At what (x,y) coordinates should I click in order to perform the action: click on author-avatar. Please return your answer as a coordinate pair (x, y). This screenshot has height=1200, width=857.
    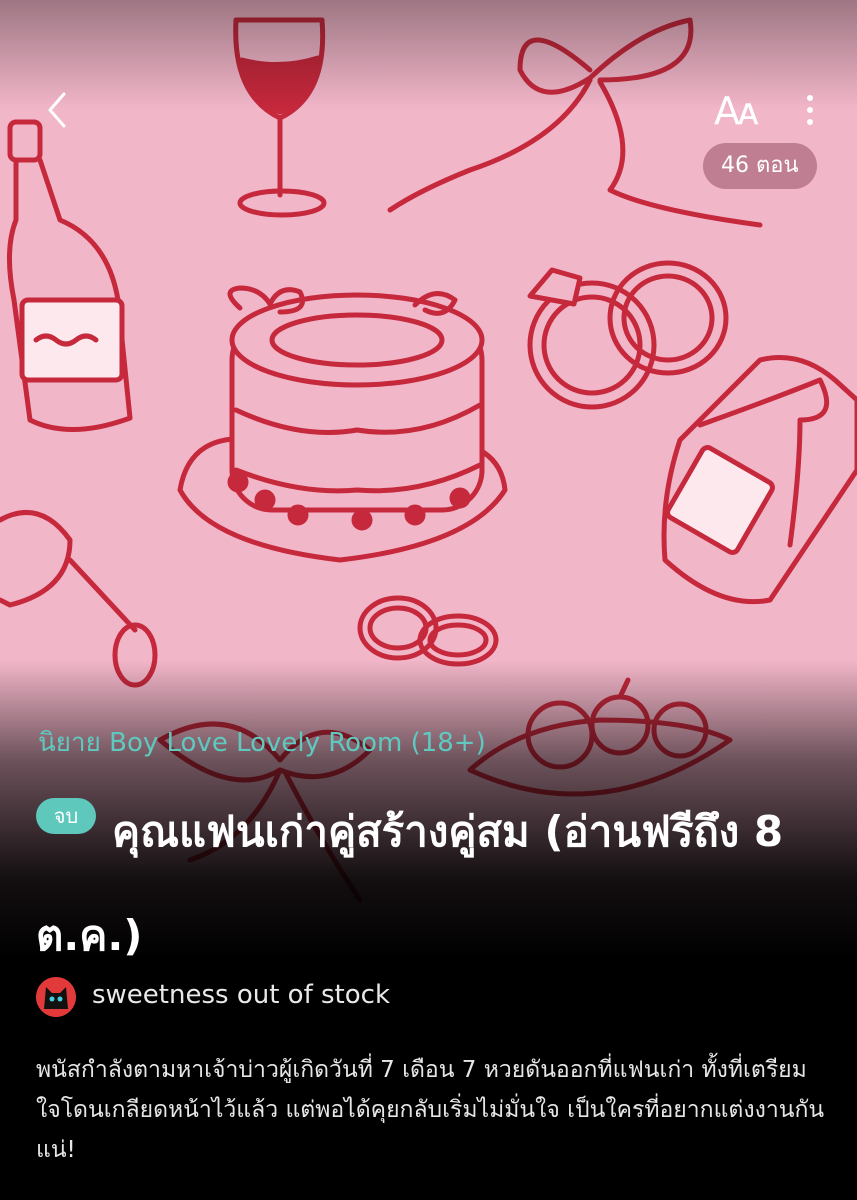
    Looking at the image, I should click on (56, 997).